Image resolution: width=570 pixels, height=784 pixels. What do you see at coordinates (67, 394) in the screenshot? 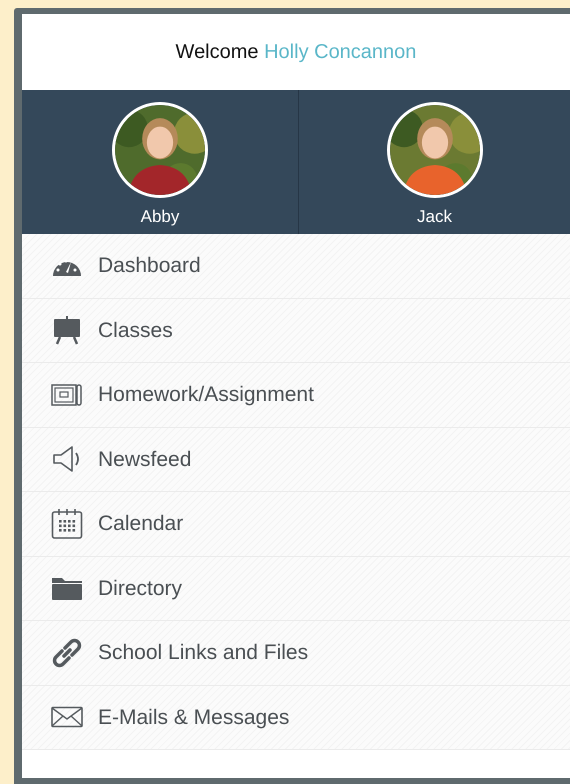
I see `document-frame-icon` at bounding box center [67, 394].